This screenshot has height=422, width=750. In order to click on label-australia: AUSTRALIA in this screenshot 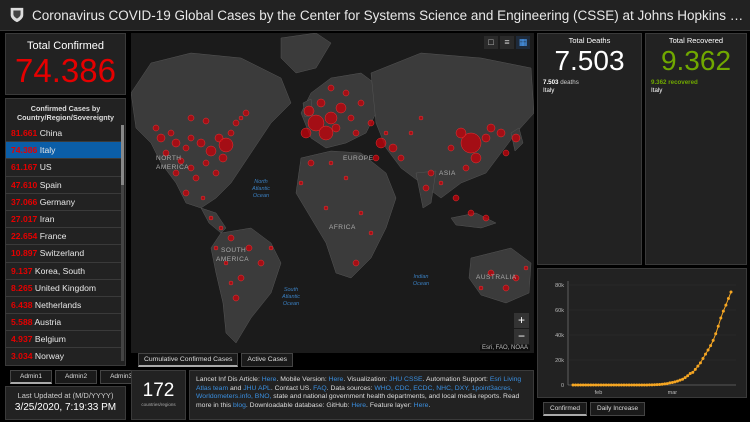, I will do `click(496, 277)`.